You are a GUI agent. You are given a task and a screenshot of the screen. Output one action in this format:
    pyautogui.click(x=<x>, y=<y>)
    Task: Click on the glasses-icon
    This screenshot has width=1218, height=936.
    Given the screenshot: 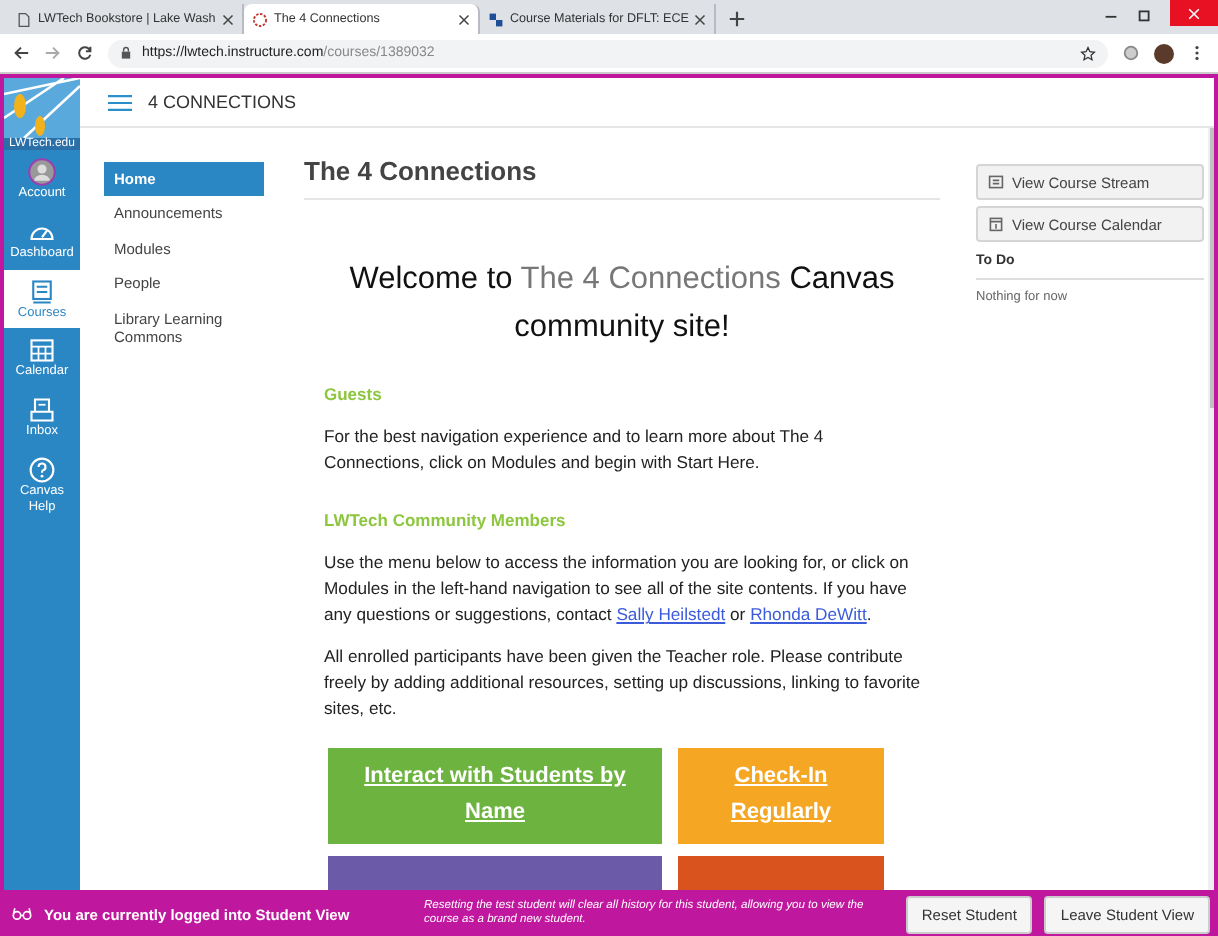 What is the action you would take?
    pyautogui.click(x=22, y=914)
    